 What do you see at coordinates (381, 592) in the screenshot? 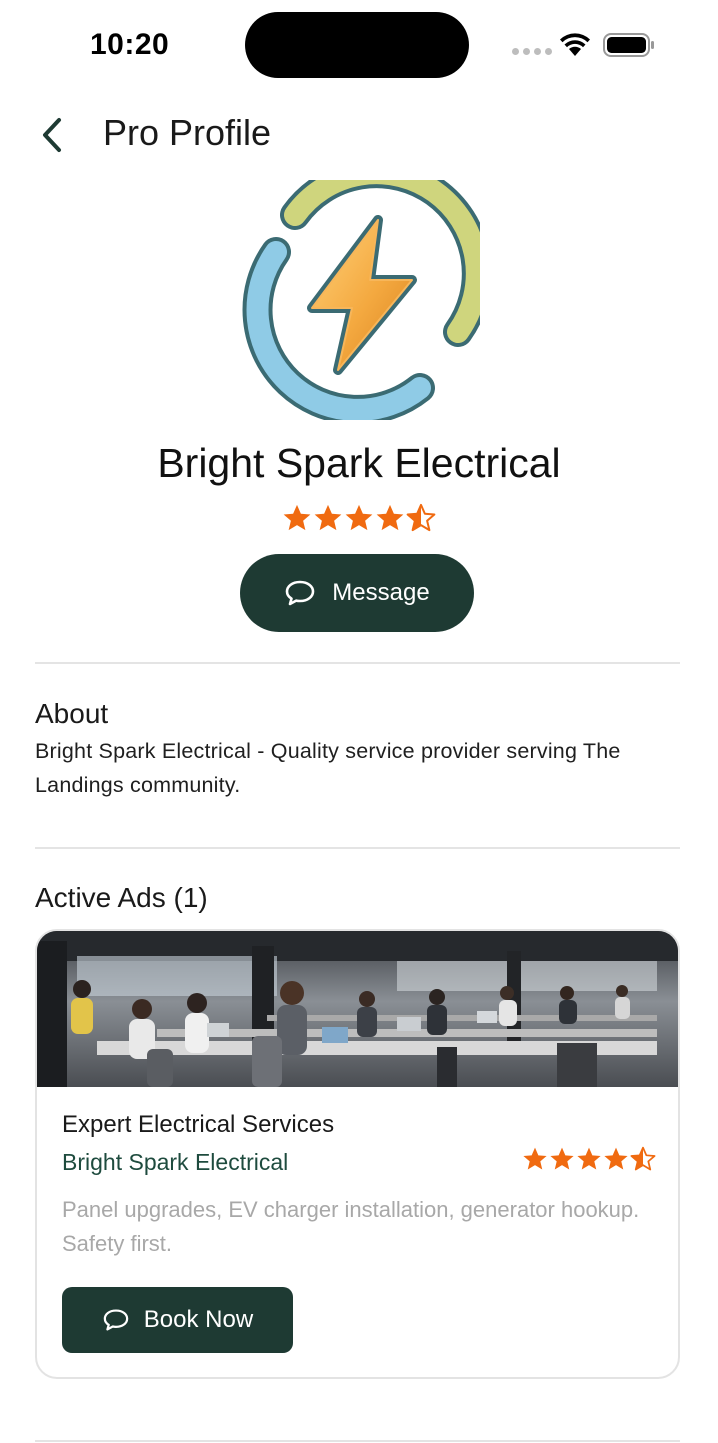
I see `message-button-label: Message` at bounding box center [381, 592].